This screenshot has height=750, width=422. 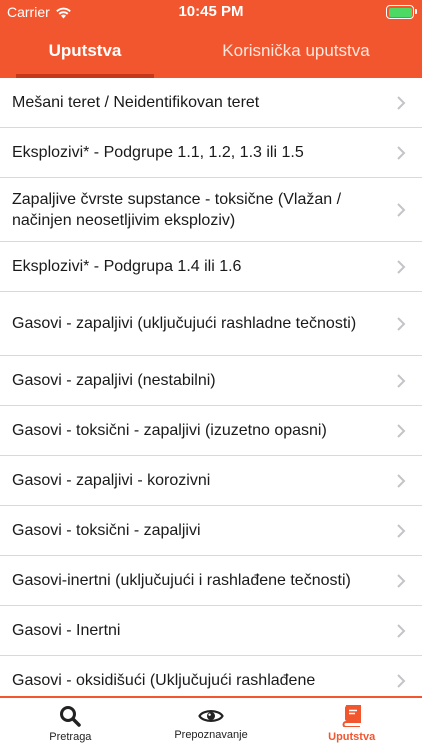 What do you see at coordinates (70, 737) in the screenshot?
I see `tabbar-label: Pretraga` at bounding box center [70, 737].